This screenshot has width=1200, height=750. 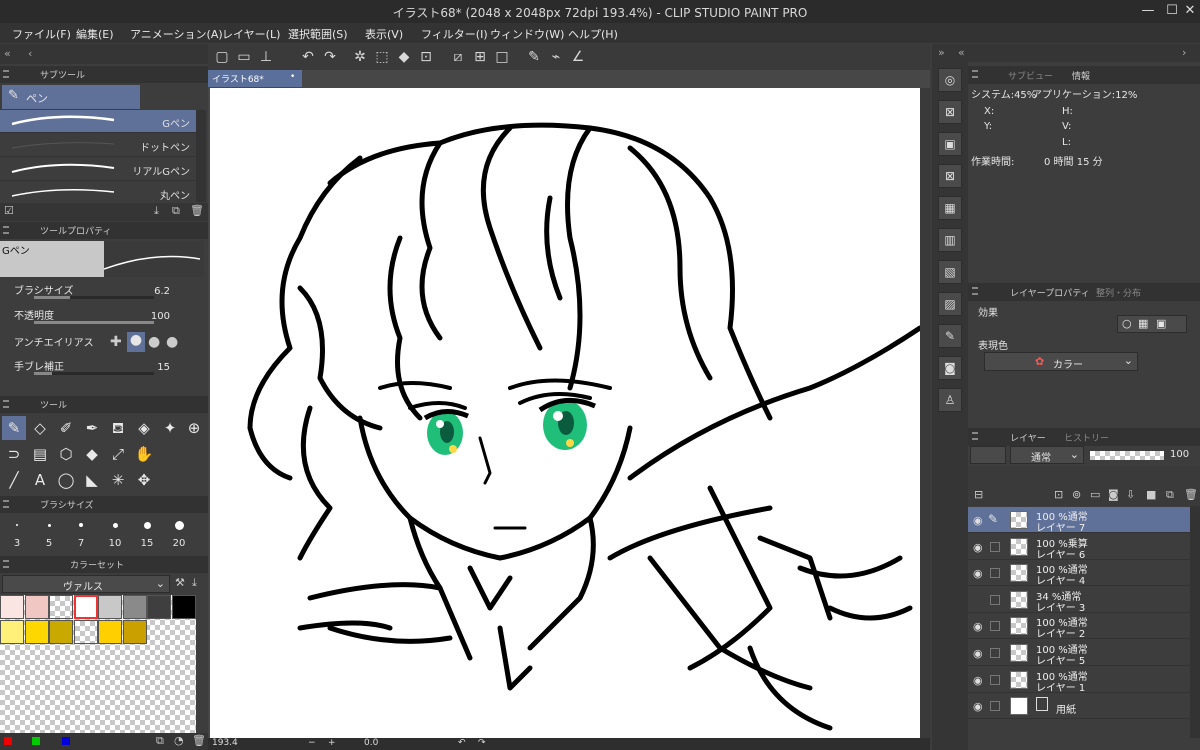 I want to click on frame-tool-icon: ⊕, so click(x=194, y=428).